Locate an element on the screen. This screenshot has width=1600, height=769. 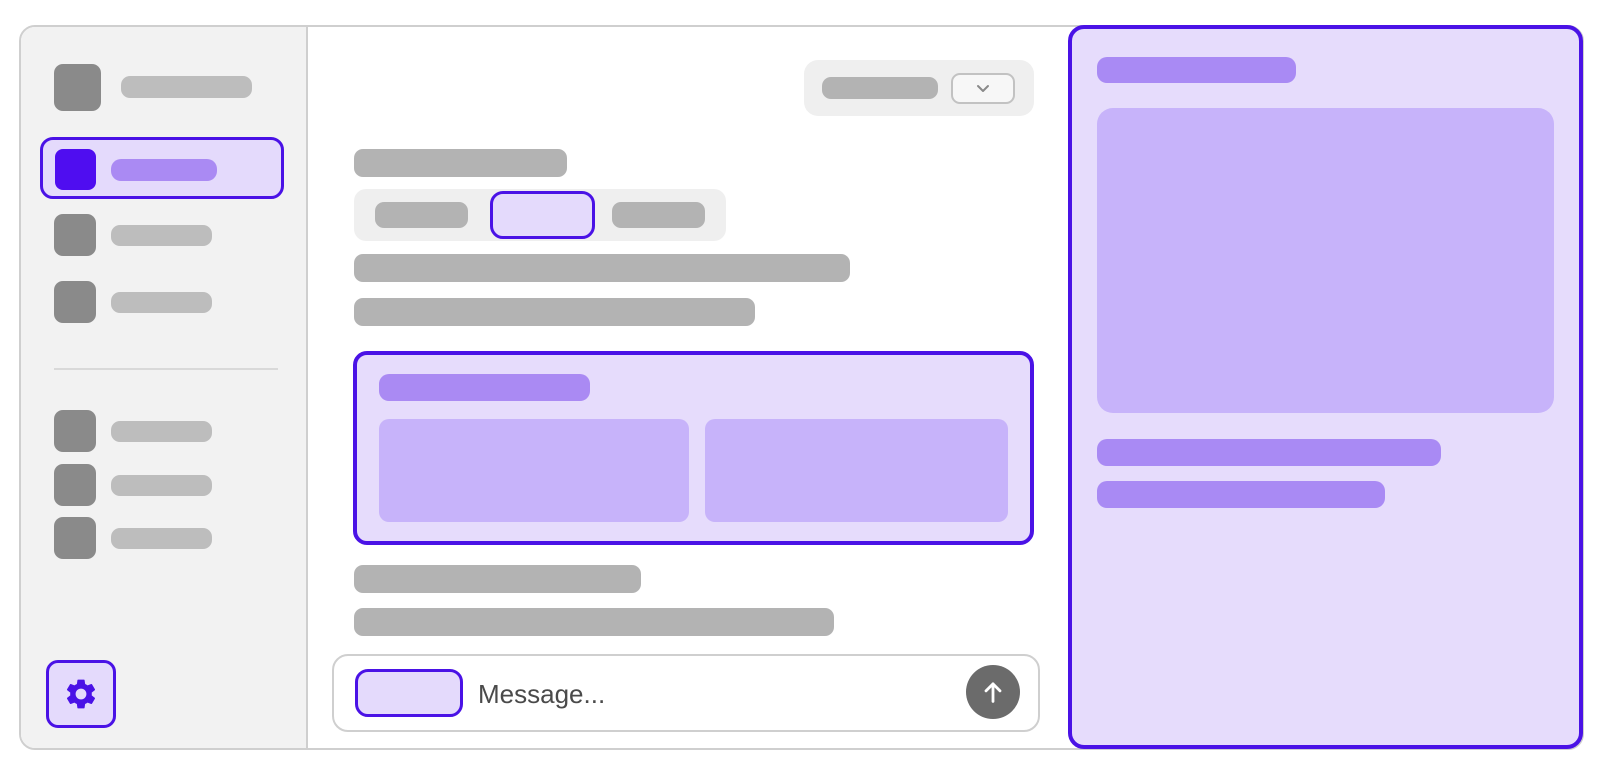
settings-button is located at coordinates (81, 694).